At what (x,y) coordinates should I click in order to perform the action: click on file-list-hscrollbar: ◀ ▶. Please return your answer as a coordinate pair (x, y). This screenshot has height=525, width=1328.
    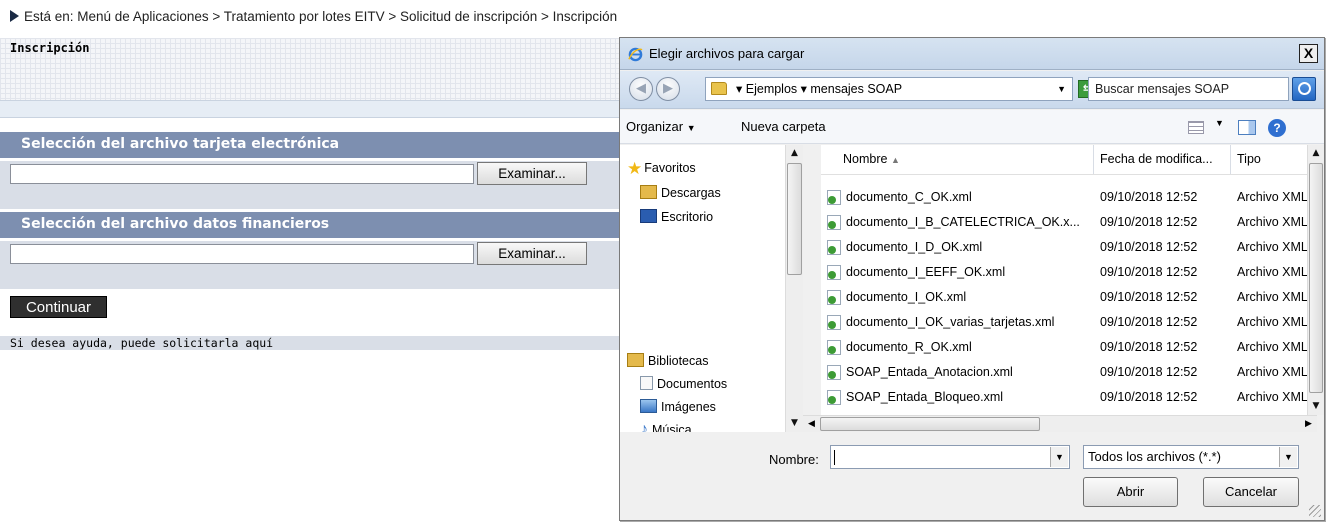
    Looking at the image, I should click on (1060, 423).